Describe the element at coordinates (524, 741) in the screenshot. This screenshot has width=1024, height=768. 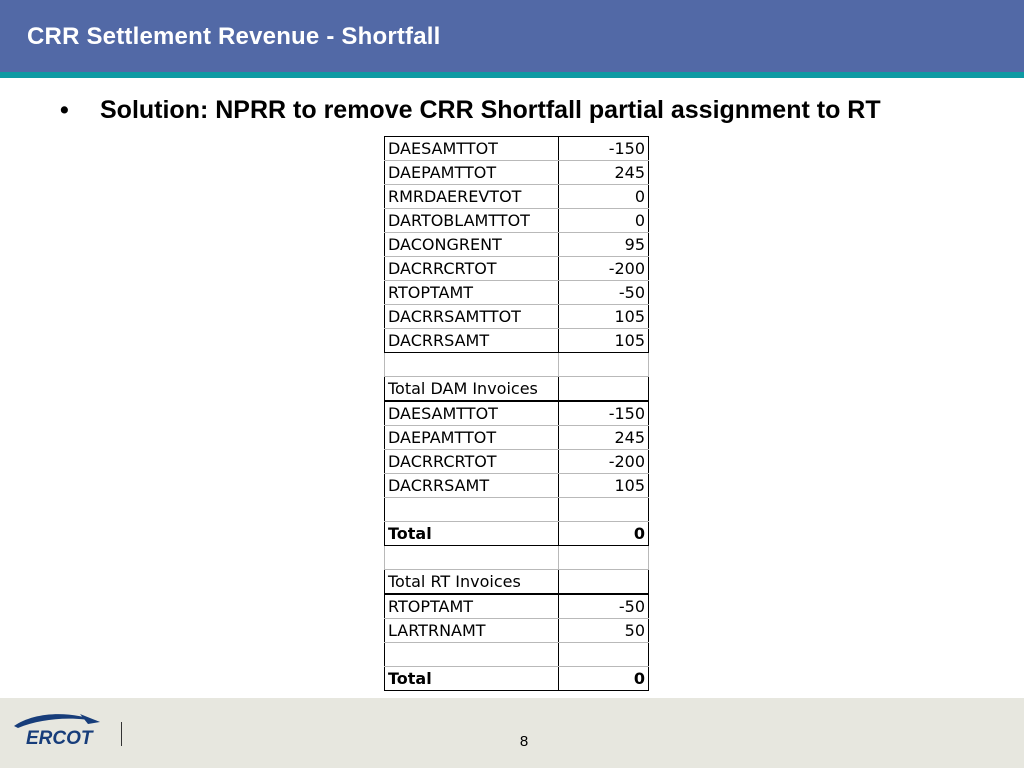
I see `page-number: 8` at that location.